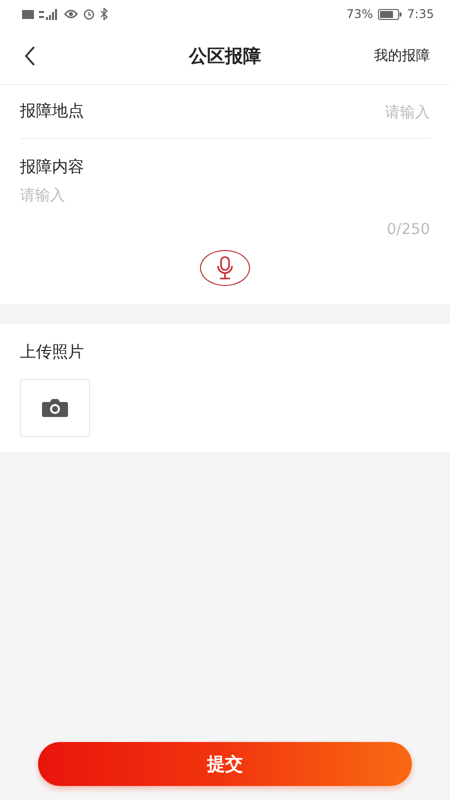 The height and width of the screenshot is (800, 450). I want to click on page-title: 公区报障, so click(225, 56).